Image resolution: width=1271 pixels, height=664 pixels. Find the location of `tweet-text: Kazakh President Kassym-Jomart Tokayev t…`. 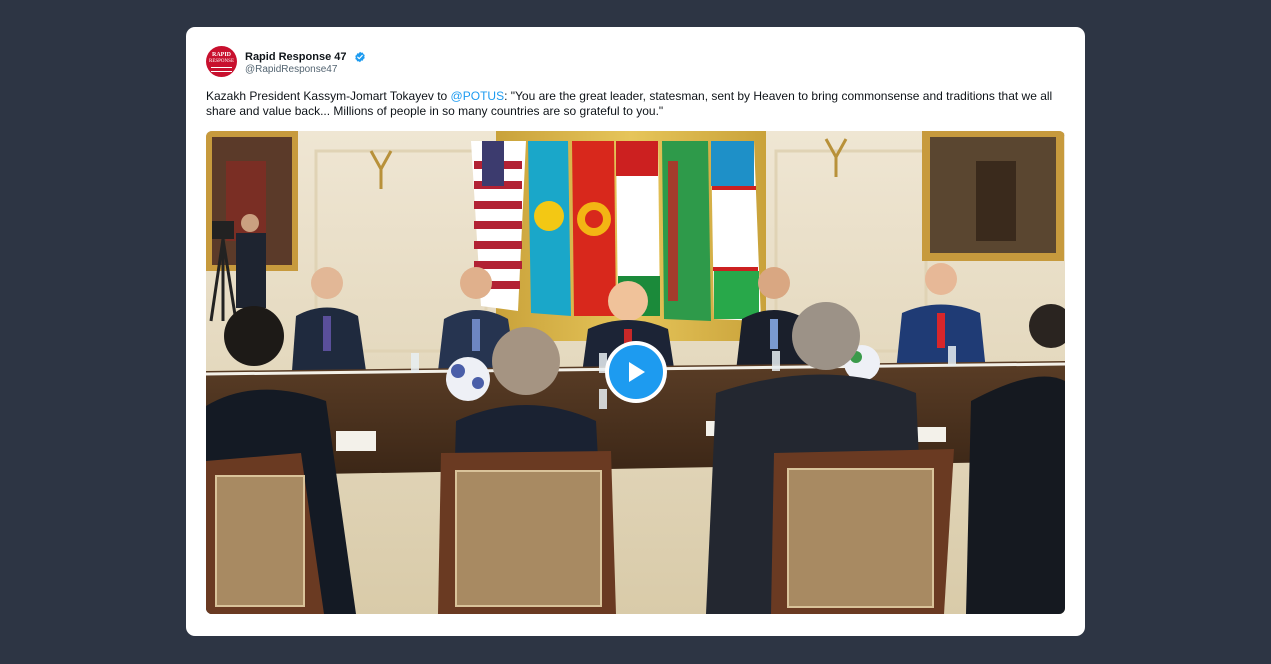

tweet-text: Kazakh President Kassym-Jomart Tokayev t… is located at coordinates (637, 104).